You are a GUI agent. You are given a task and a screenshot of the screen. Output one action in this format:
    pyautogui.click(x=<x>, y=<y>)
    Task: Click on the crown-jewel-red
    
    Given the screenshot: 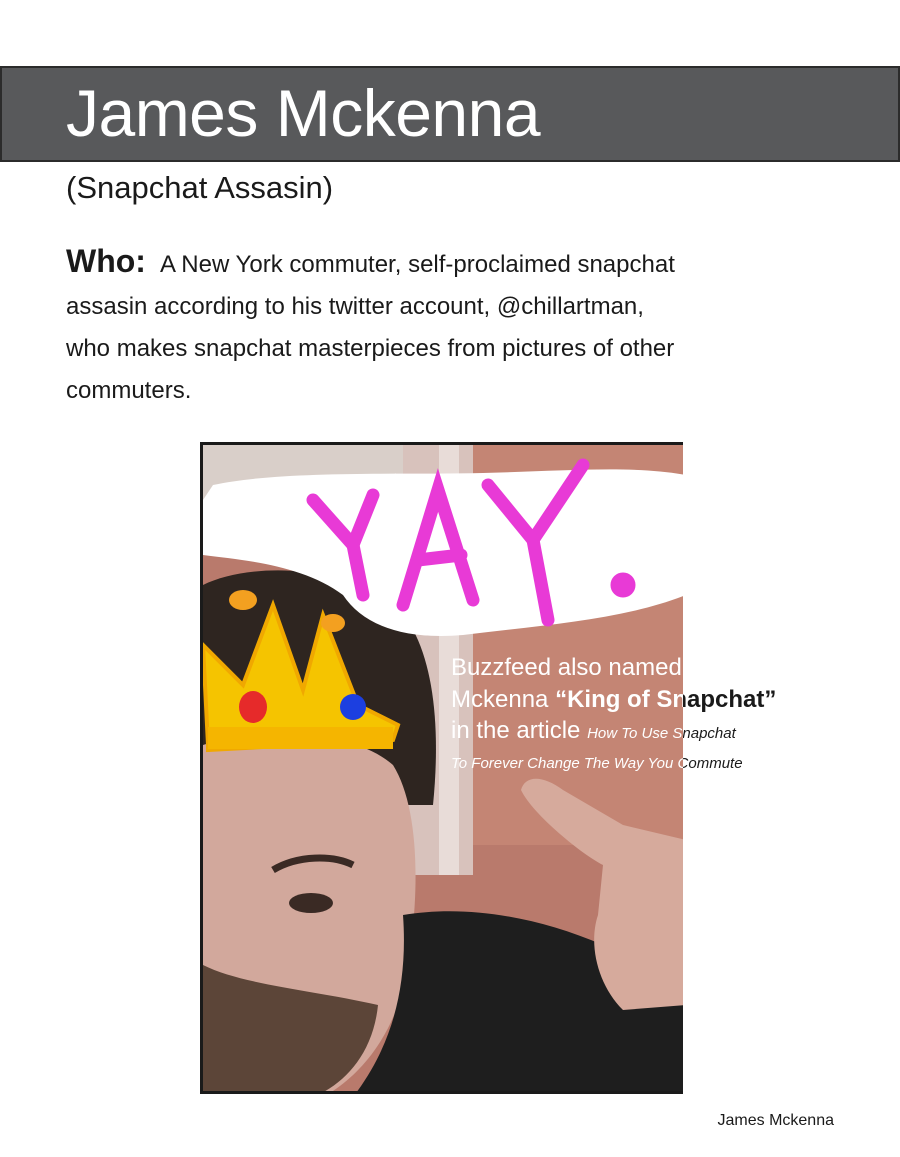 What is the action you would take?
    pyautogui.click(x=253, y=707)
    